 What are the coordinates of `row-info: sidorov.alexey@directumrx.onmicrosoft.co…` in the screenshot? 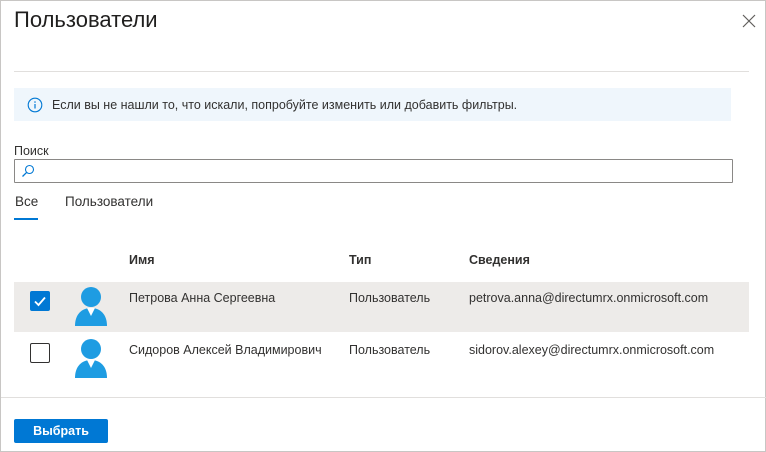 It's located at (592, 350).